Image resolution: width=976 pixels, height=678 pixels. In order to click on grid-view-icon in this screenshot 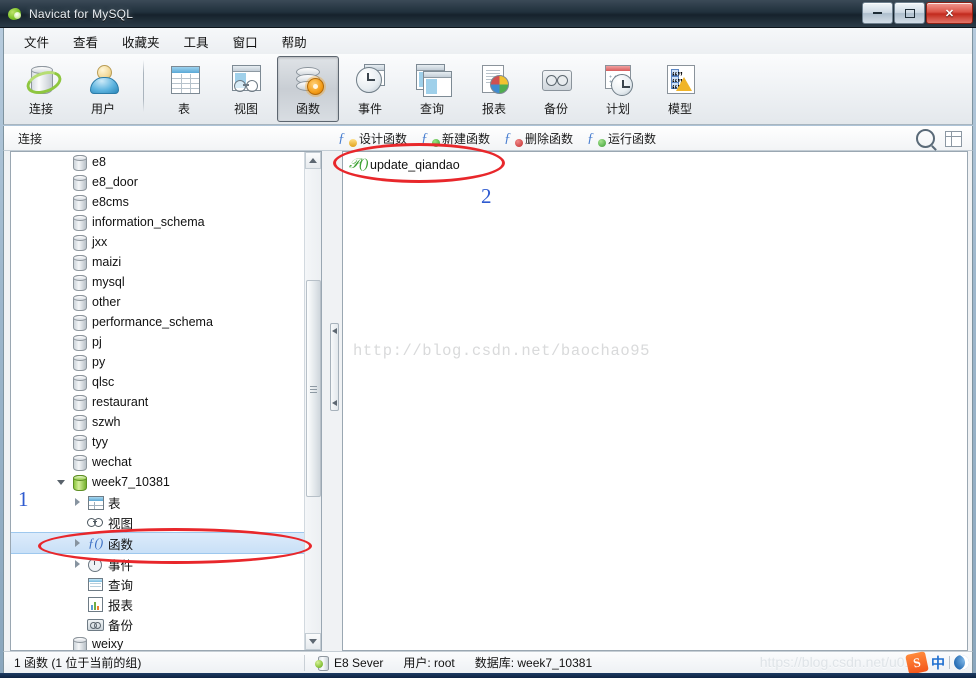, I will do `click(953, 138)`.